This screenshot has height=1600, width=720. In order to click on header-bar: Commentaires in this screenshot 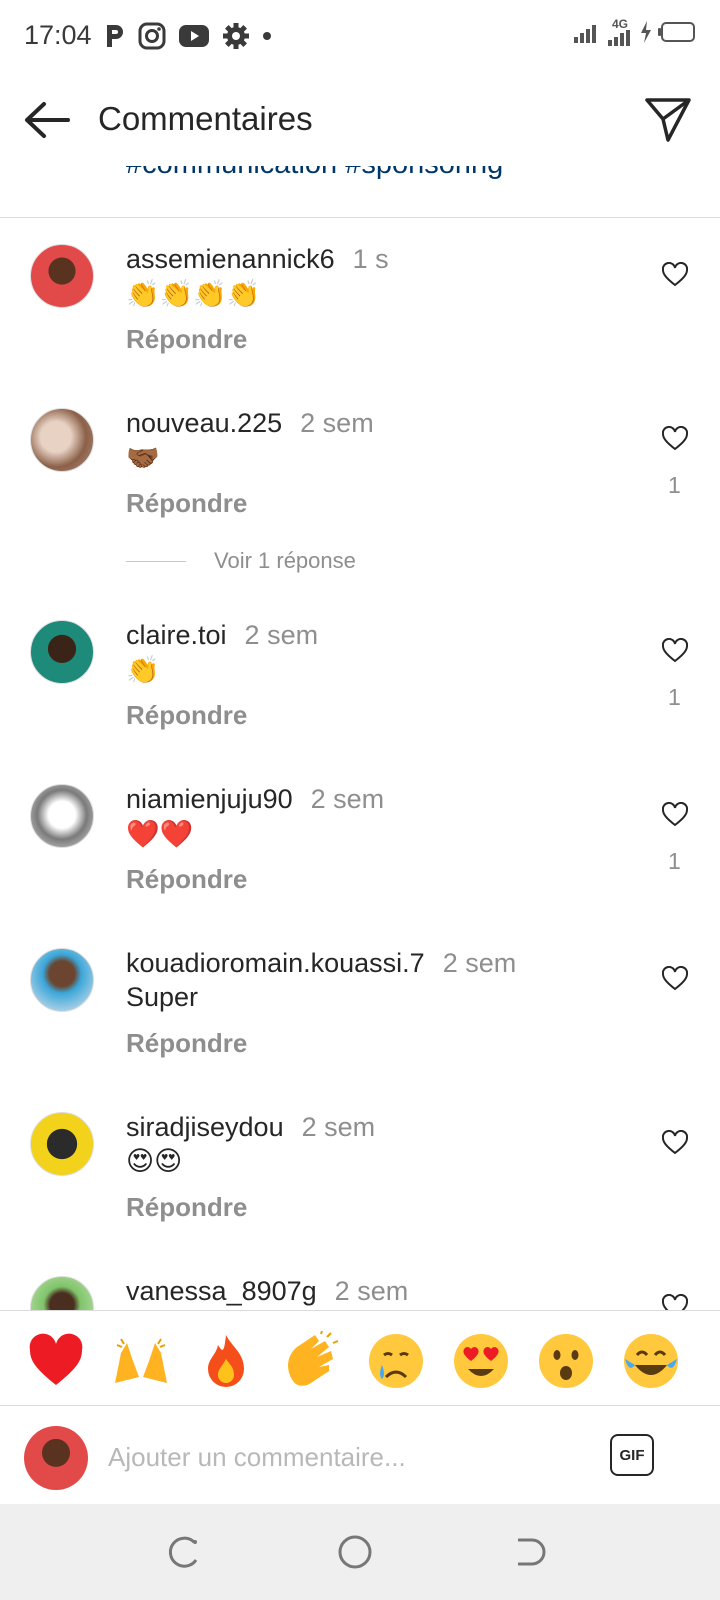, I will do `click(360, 119)`.